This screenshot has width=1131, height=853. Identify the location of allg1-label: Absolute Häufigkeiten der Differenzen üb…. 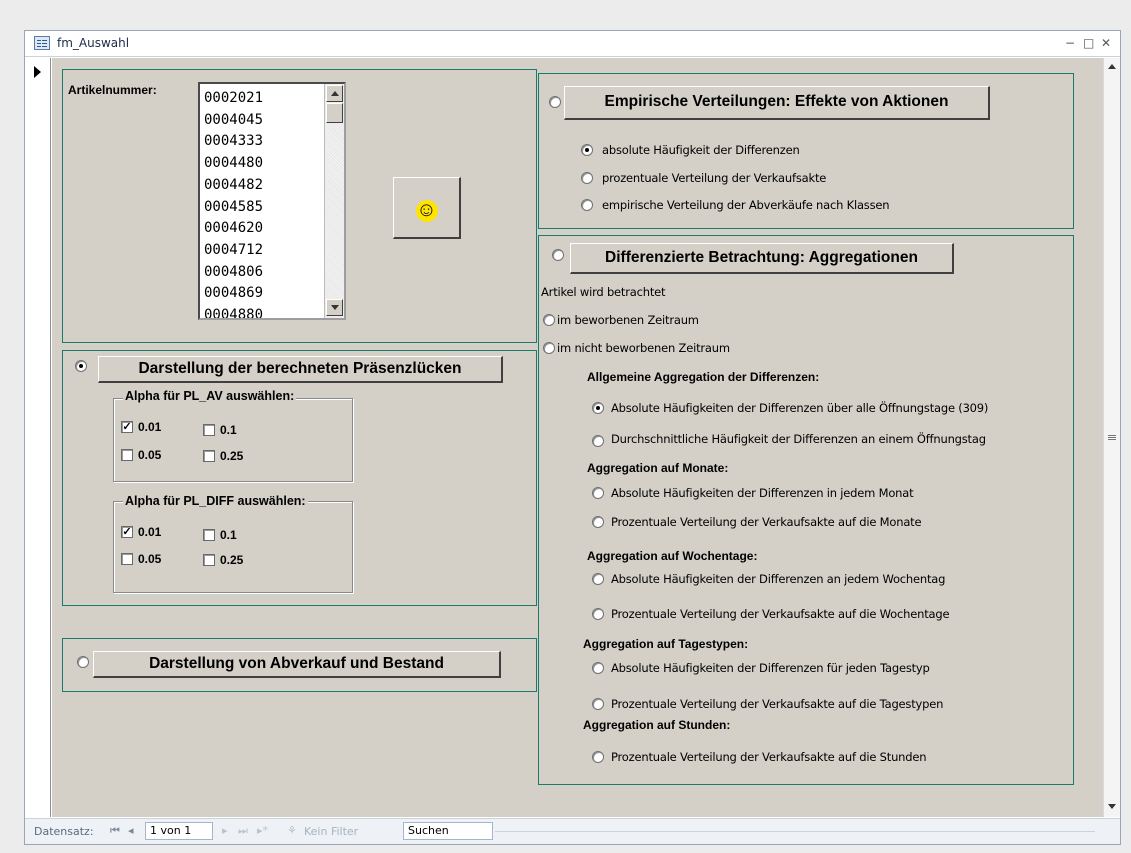
(800, 408).